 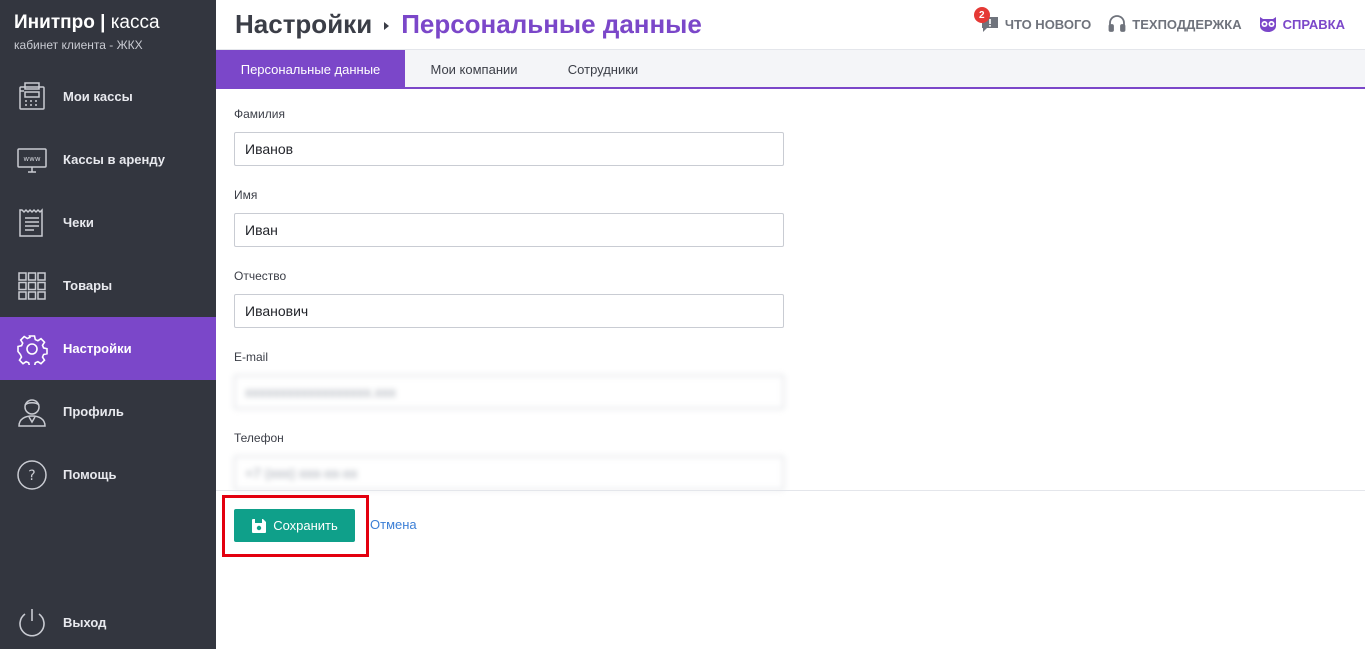 What do you see at coordinates (260, 276) in the screenshot?
I see `middle-name-label: Отчество` at bounding box center [260, 276].